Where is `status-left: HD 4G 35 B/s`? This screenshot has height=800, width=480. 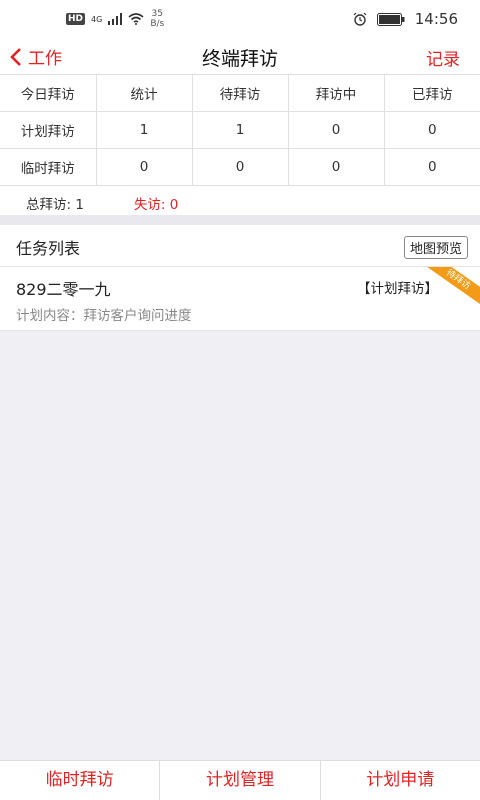 status-left: HD 4G 35 B/s is located at coordinates (115, 19).